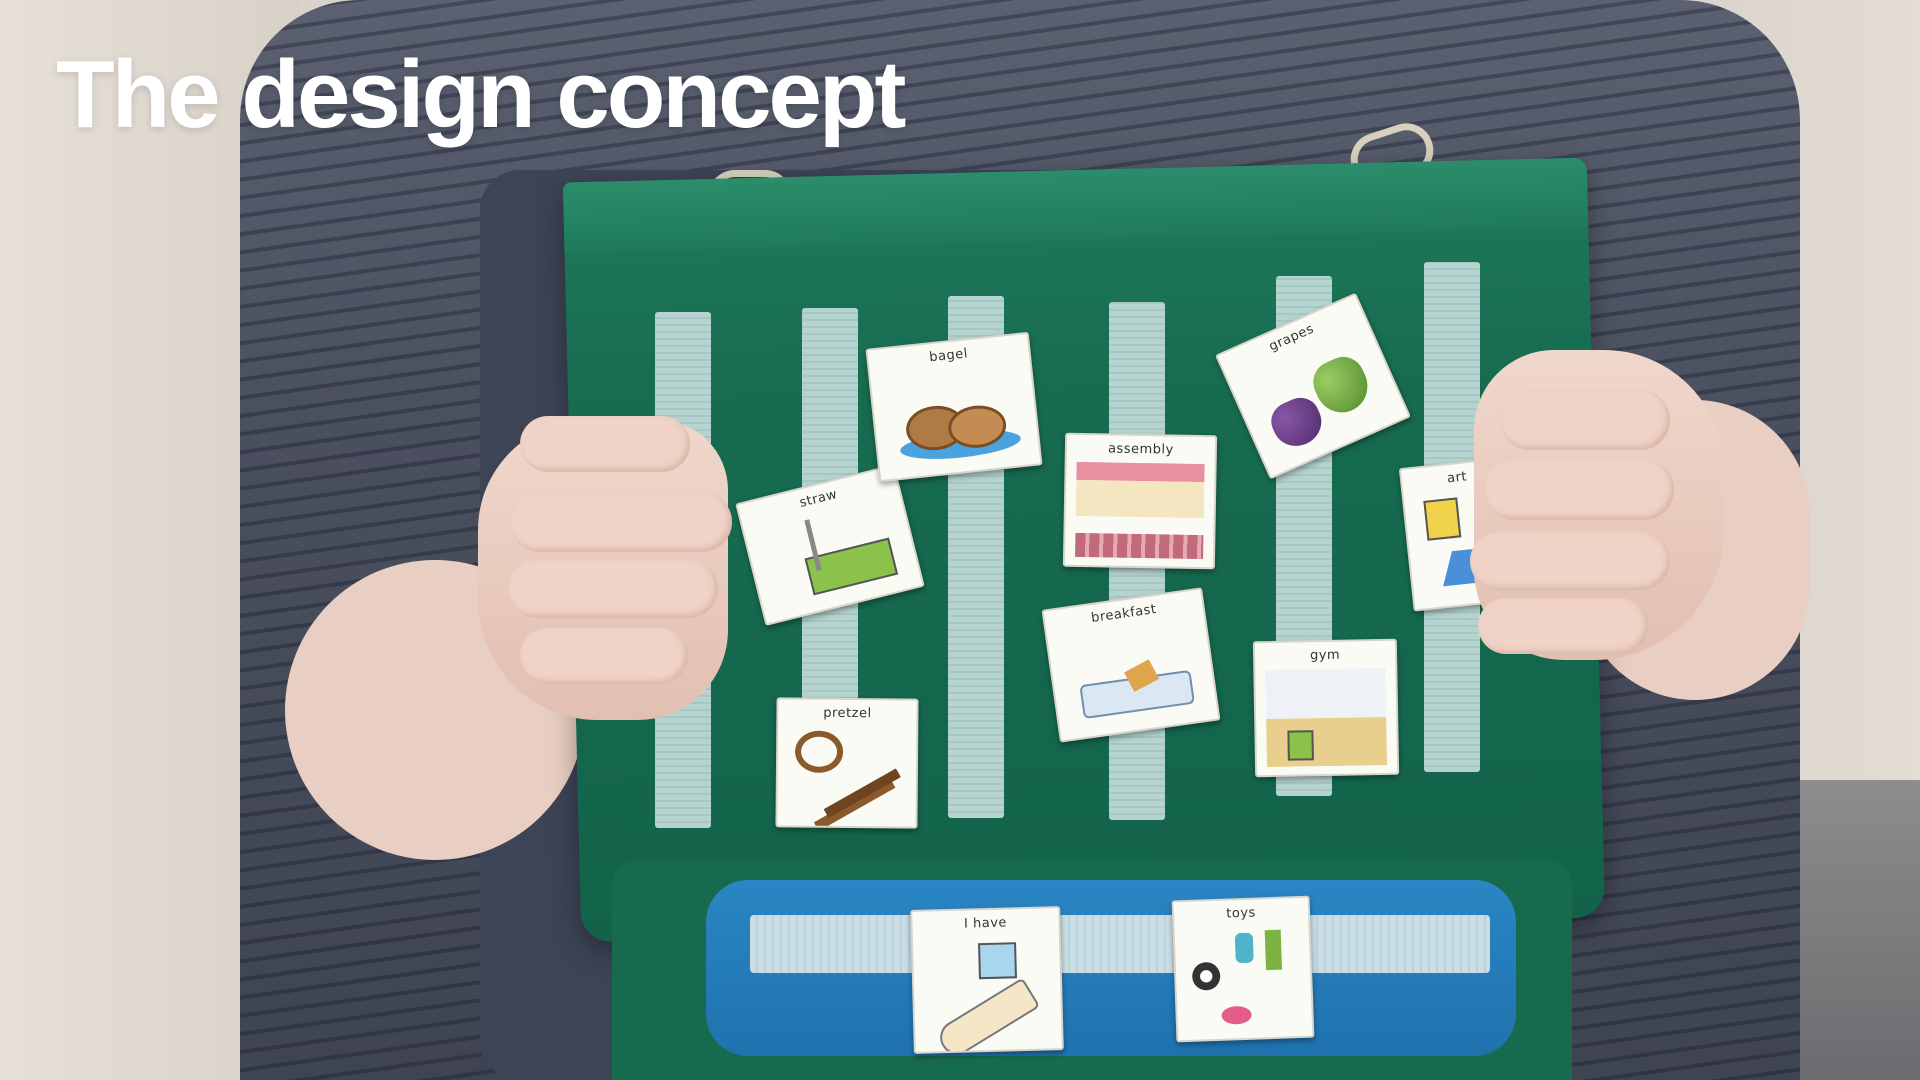 Image resolution: width=1920 pixels, height=1080 pixels. What do you see at coordinates (1124, 614) in the screenshot?
I see `card-label: breakfast` at bounding box center [1124, 614].